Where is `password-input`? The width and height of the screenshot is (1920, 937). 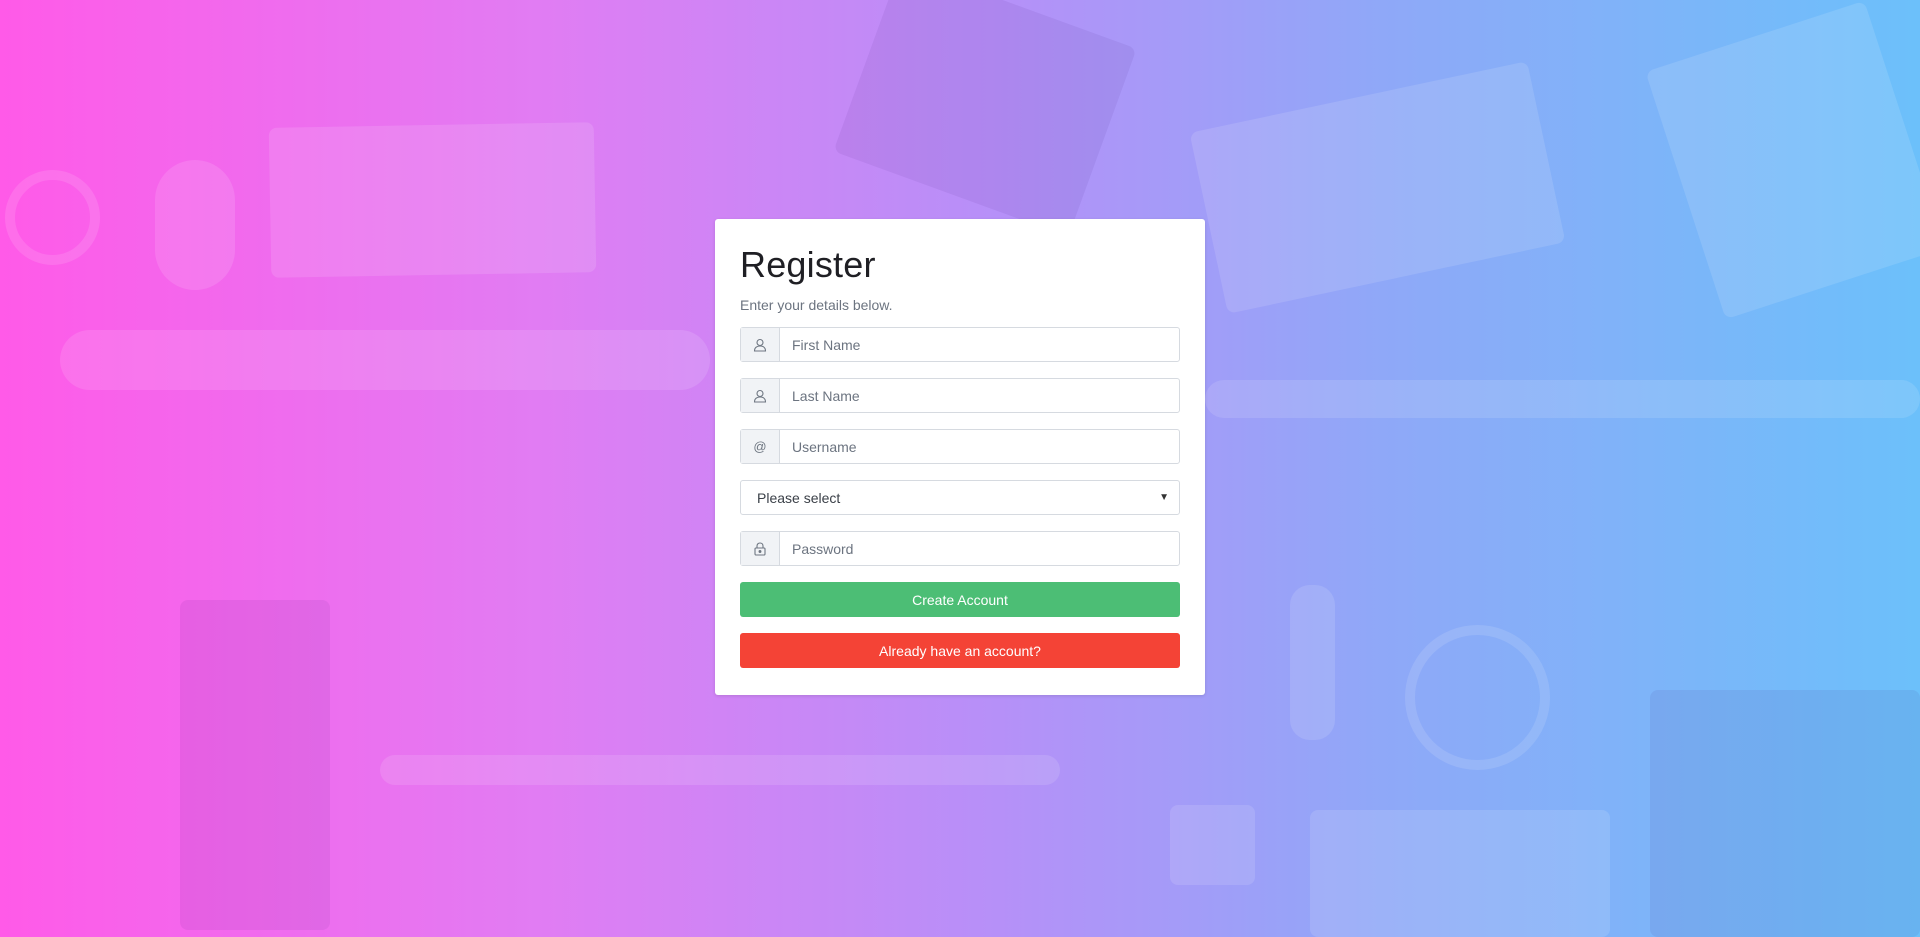
password-input is located at coordinates (979, 548).